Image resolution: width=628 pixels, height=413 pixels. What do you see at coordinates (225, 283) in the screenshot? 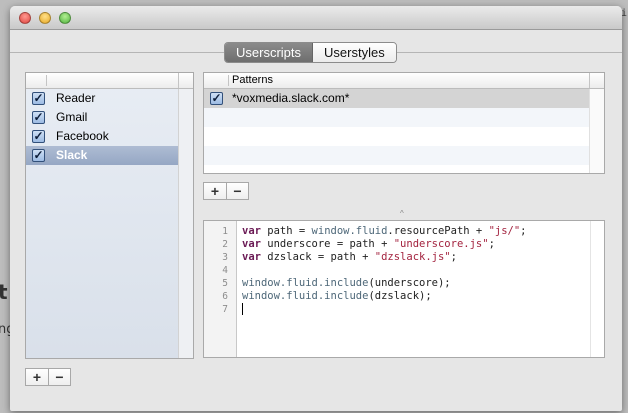
I see `line-number: 5` at bounding box center [225, 283].